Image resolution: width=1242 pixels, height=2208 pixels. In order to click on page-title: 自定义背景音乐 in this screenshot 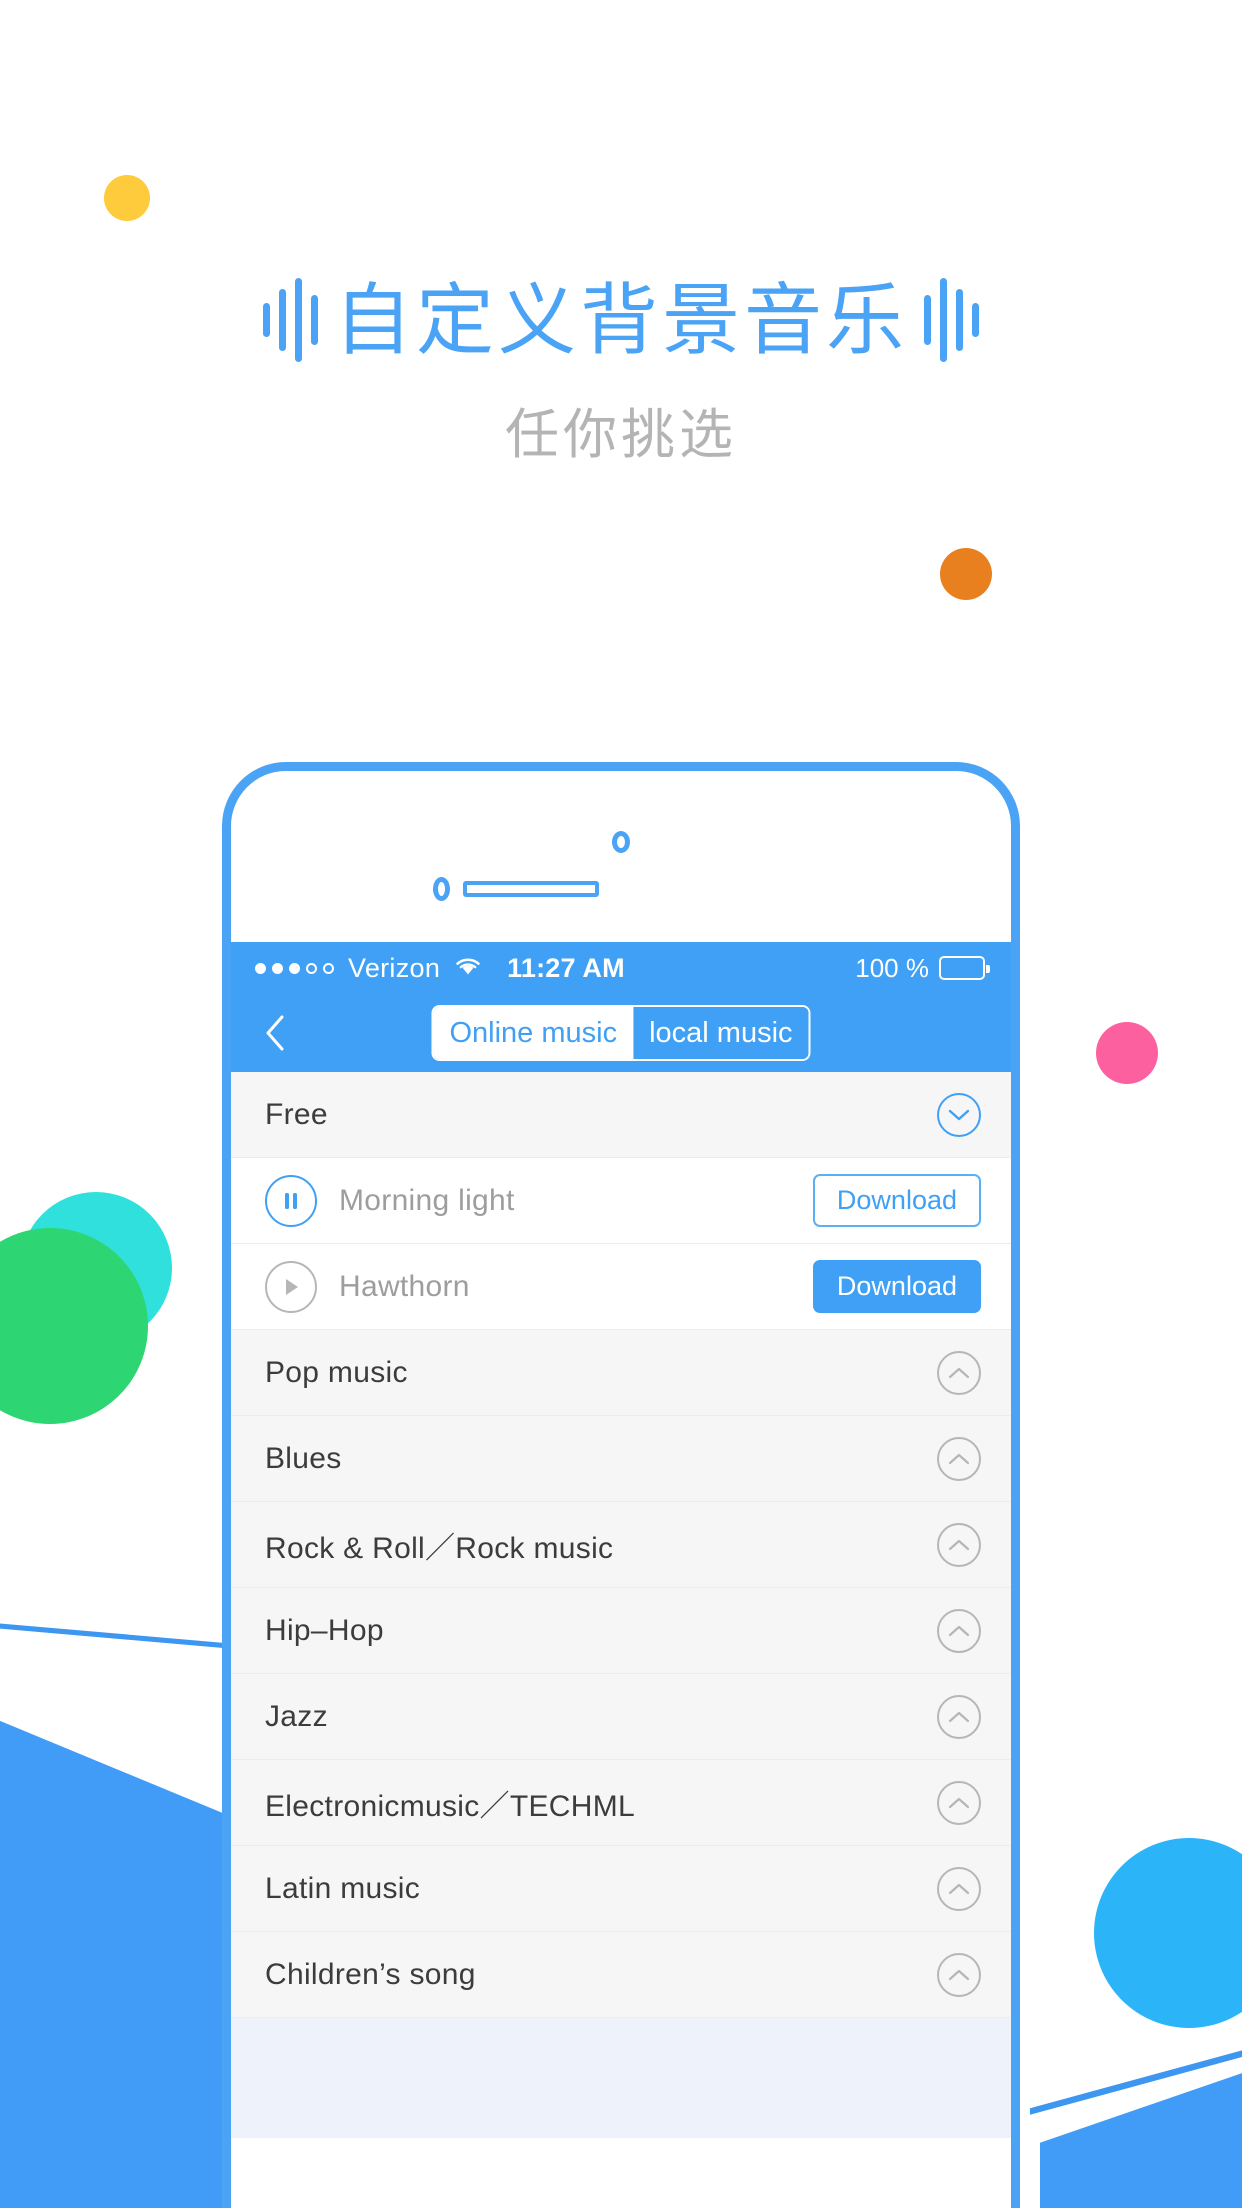, I will do `click(620, 320)`.